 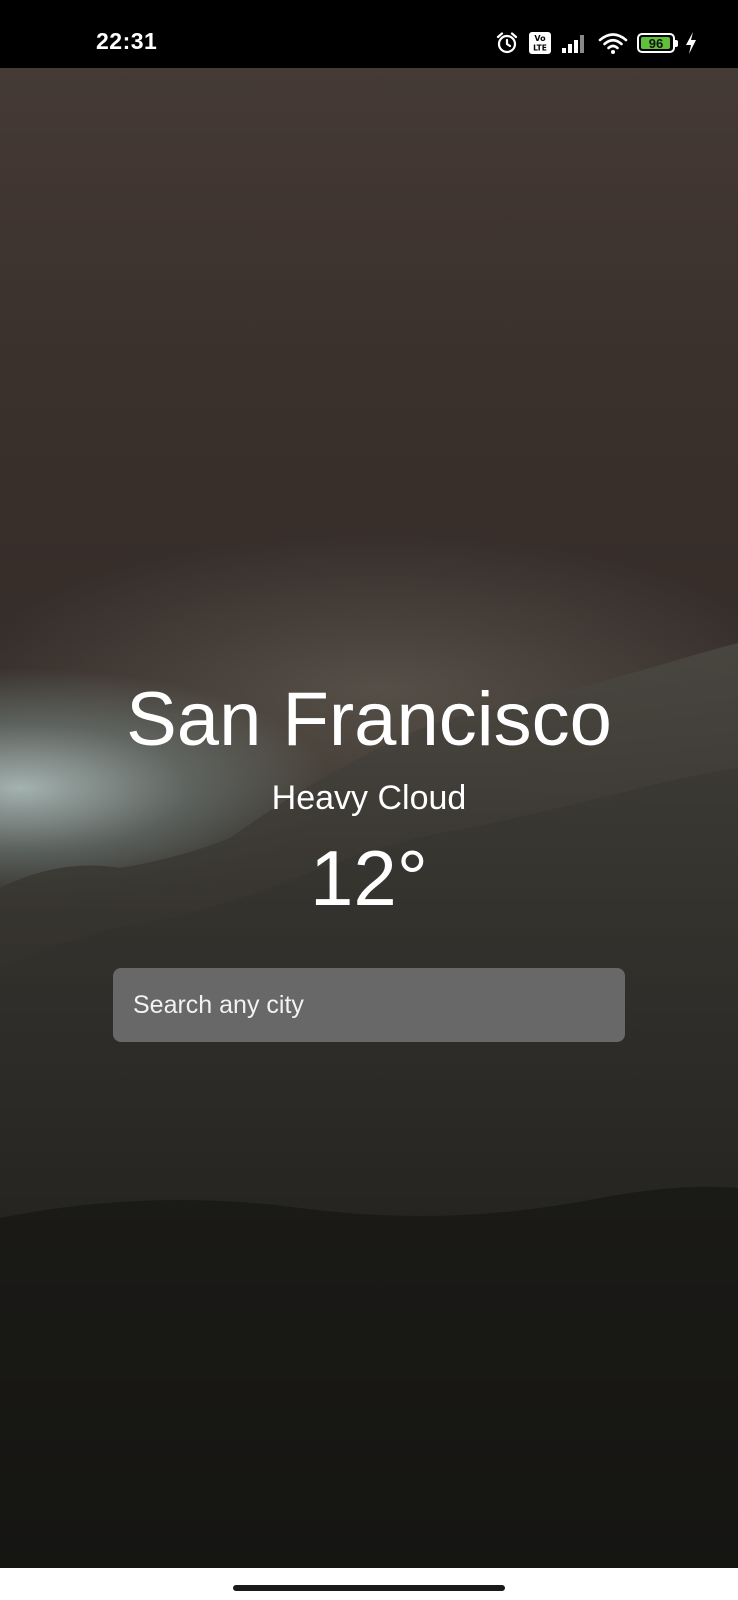 I want to click on search-input, so click(x=369, y=1005).